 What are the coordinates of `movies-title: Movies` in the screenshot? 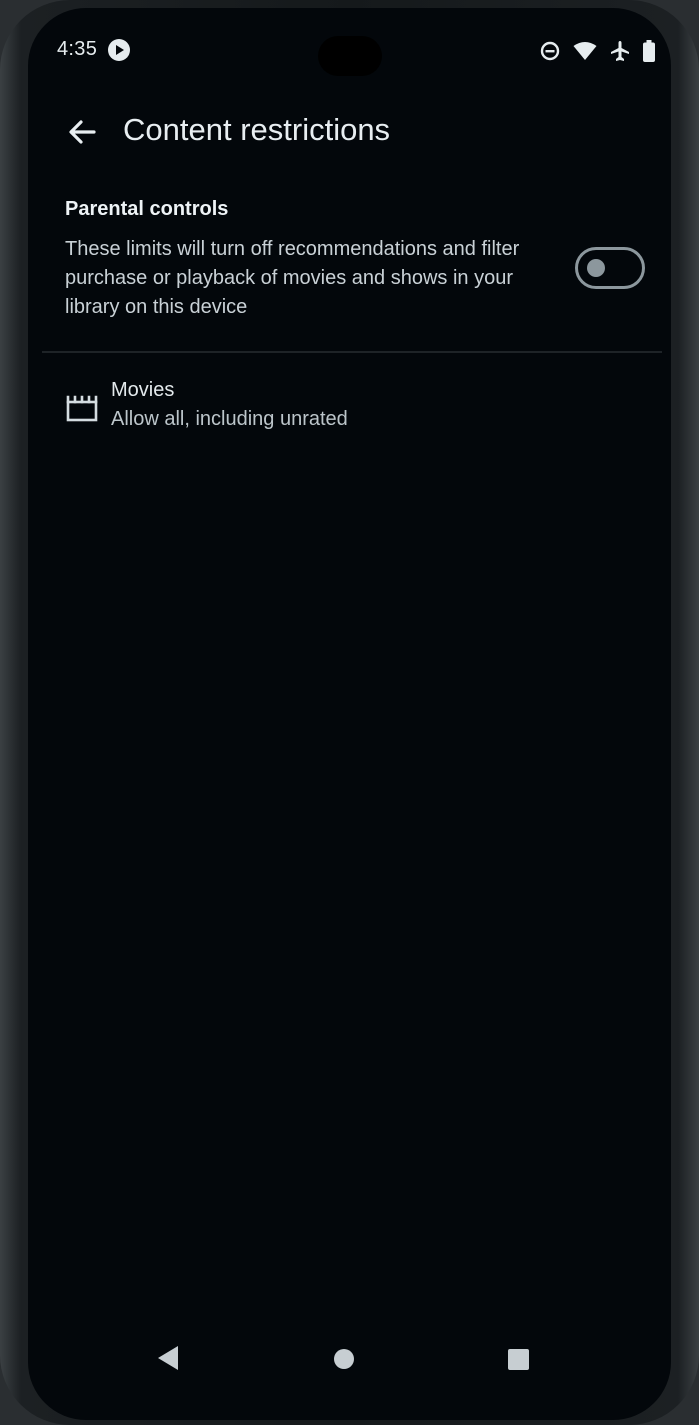 It's located at (143, 390).